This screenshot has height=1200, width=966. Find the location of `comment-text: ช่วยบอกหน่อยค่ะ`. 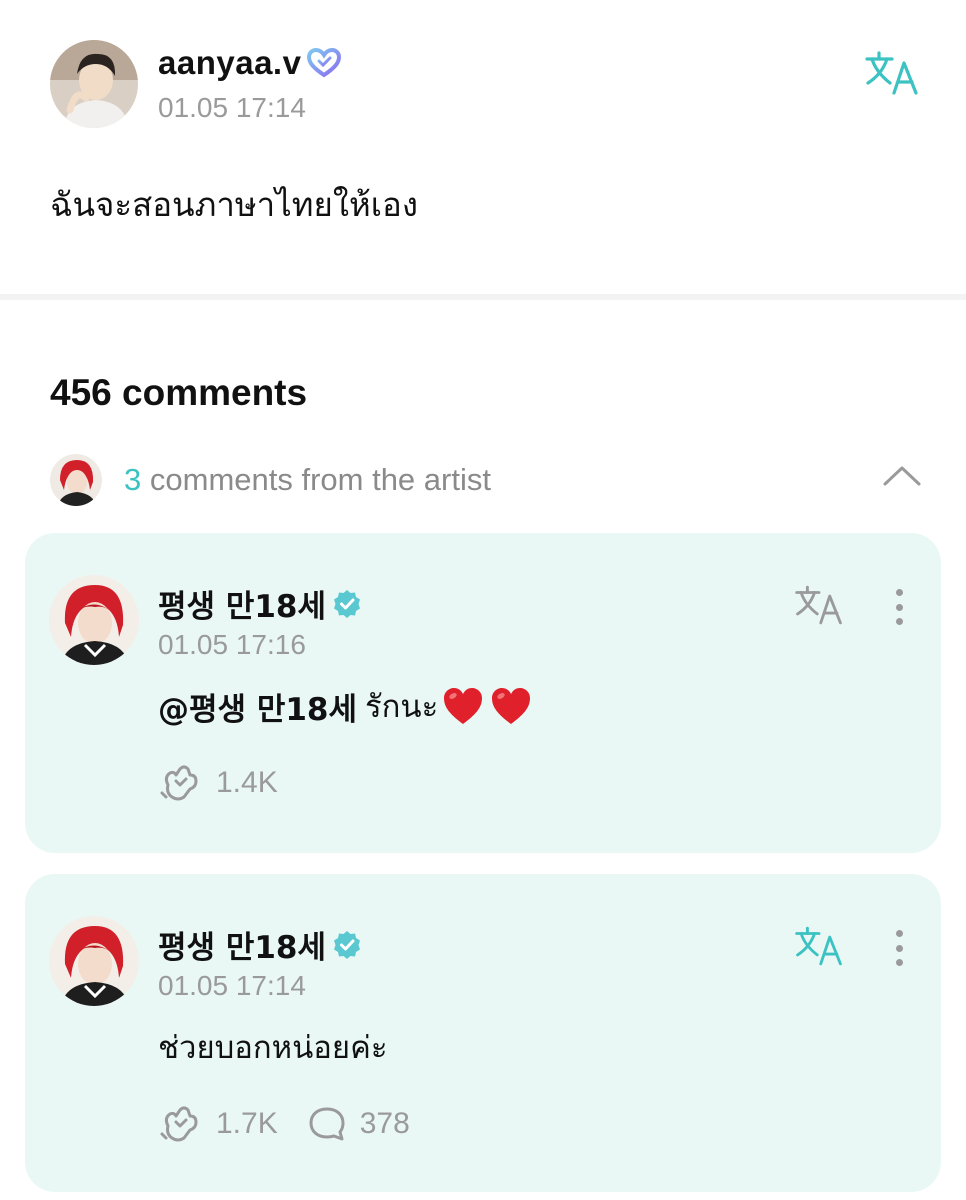

comment-text: ช่วยบอกหน่อยค่ะ is located at coordinates (272, 1047).